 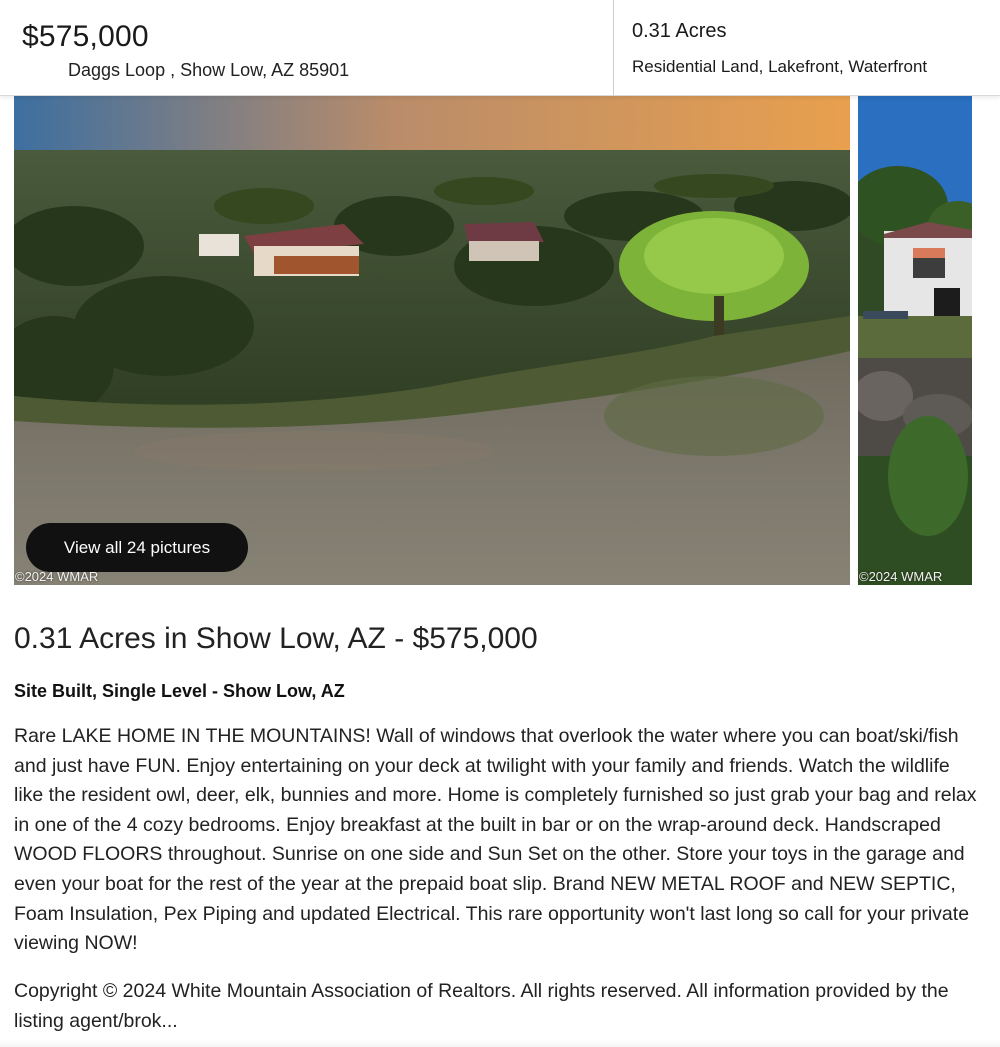 I want to click on listing-subtitle: Site Built, Single Level - Show Low, AZ, so click(x=179, y=691).